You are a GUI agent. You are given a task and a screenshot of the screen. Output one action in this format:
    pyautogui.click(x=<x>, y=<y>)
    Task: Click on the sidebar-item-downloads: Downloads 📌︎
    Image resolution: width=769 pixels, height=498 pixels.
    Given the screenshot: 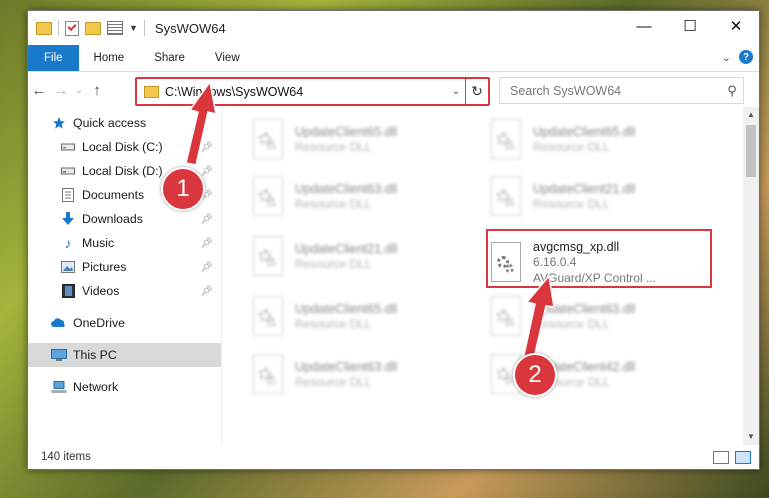 What is the action you would take?
    pyautogui.click(x=124, y=219)
    